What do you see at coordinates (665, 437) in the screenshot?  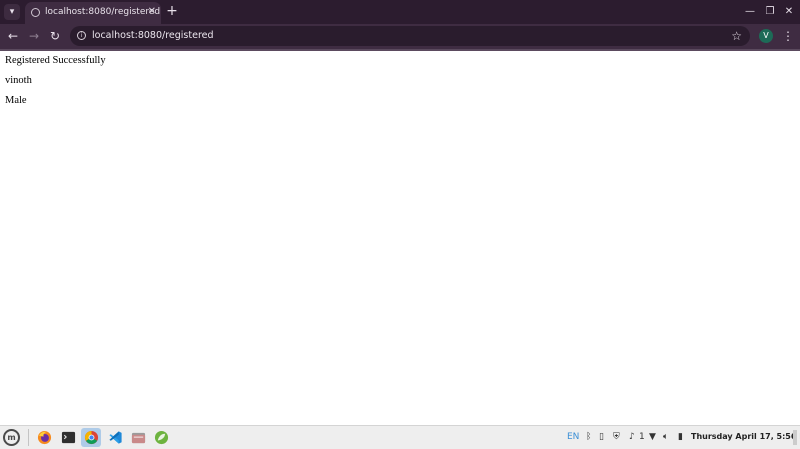 I see `volume-icon: 🔈︎` at bounding box center [665, 437].